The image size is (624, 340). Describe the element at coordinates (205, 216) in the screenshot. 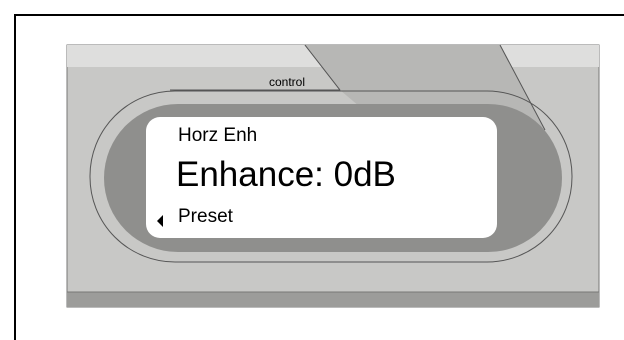

I see `lcd-line-3: Preset` at that location.